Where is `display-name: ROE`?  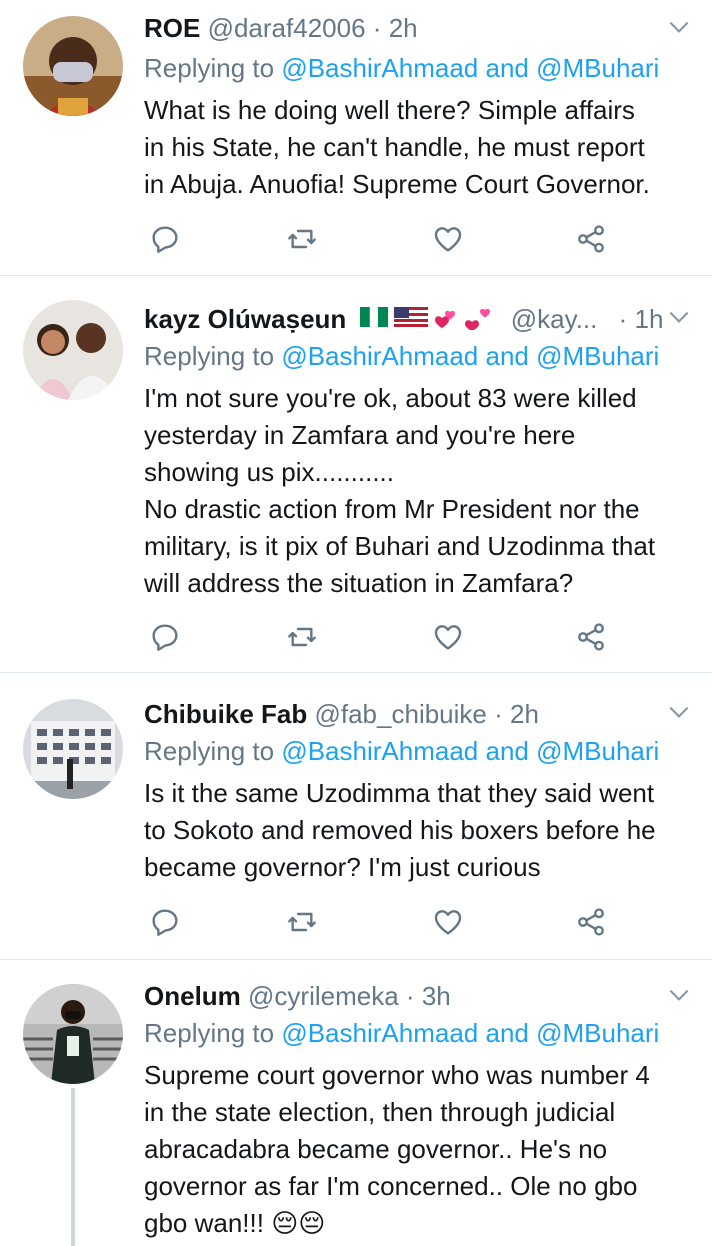 display-name: ROE is located at coordinates (172, 28).